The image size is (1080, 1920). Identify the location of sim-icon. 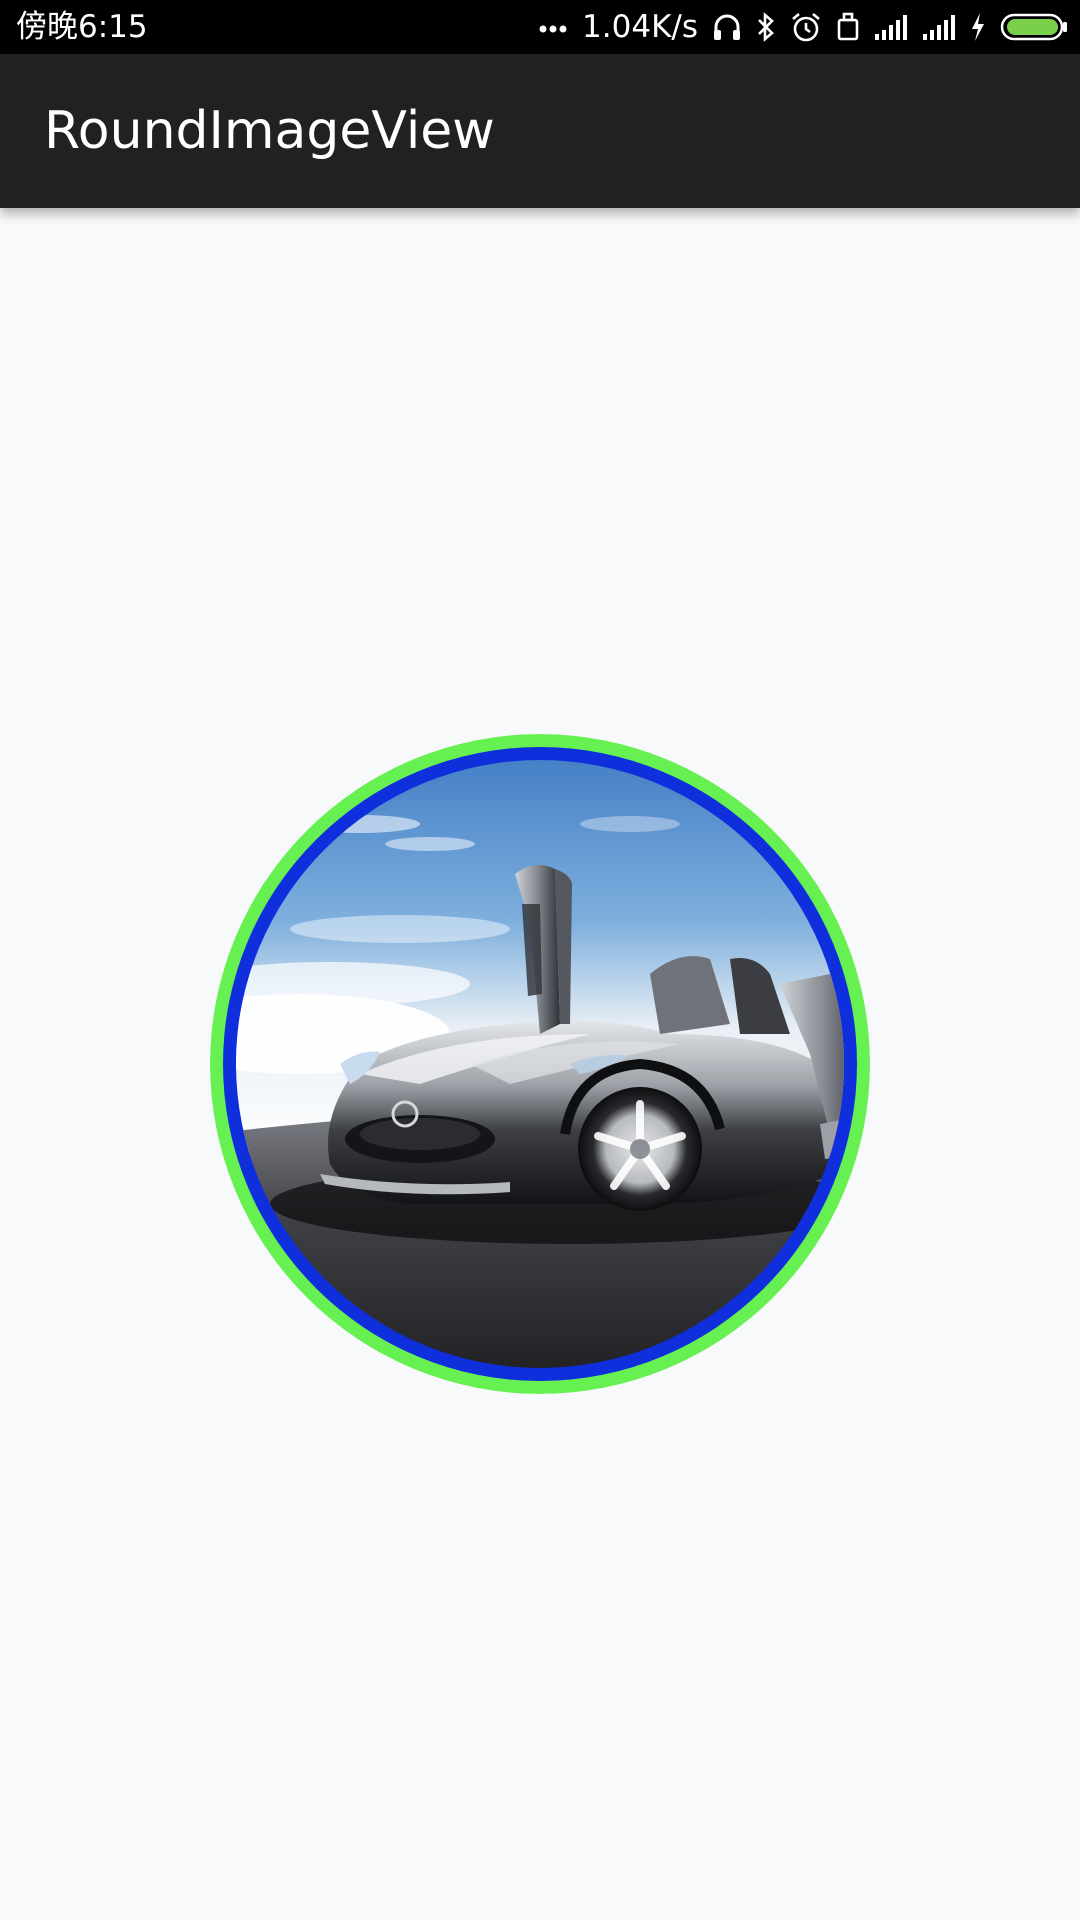
(848, 27).